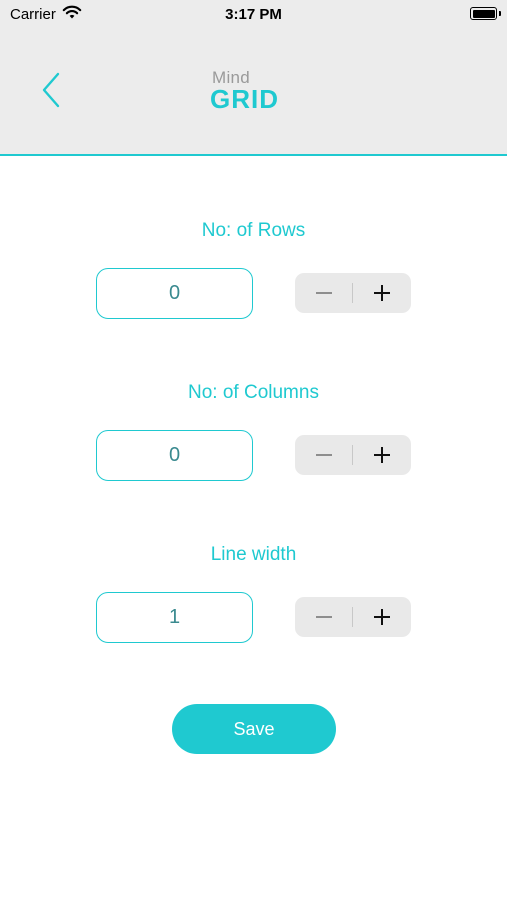 Image resolution: width=507 pixels, height=900 pixels. Describe the element at coordinates (483, 13) in the screenshot. I see `battery-icon` at that location.